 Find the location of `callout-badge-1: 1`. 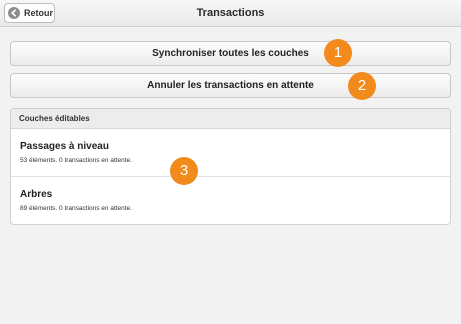

callout-badge-1: 1 is located at coordinates (338, 53).